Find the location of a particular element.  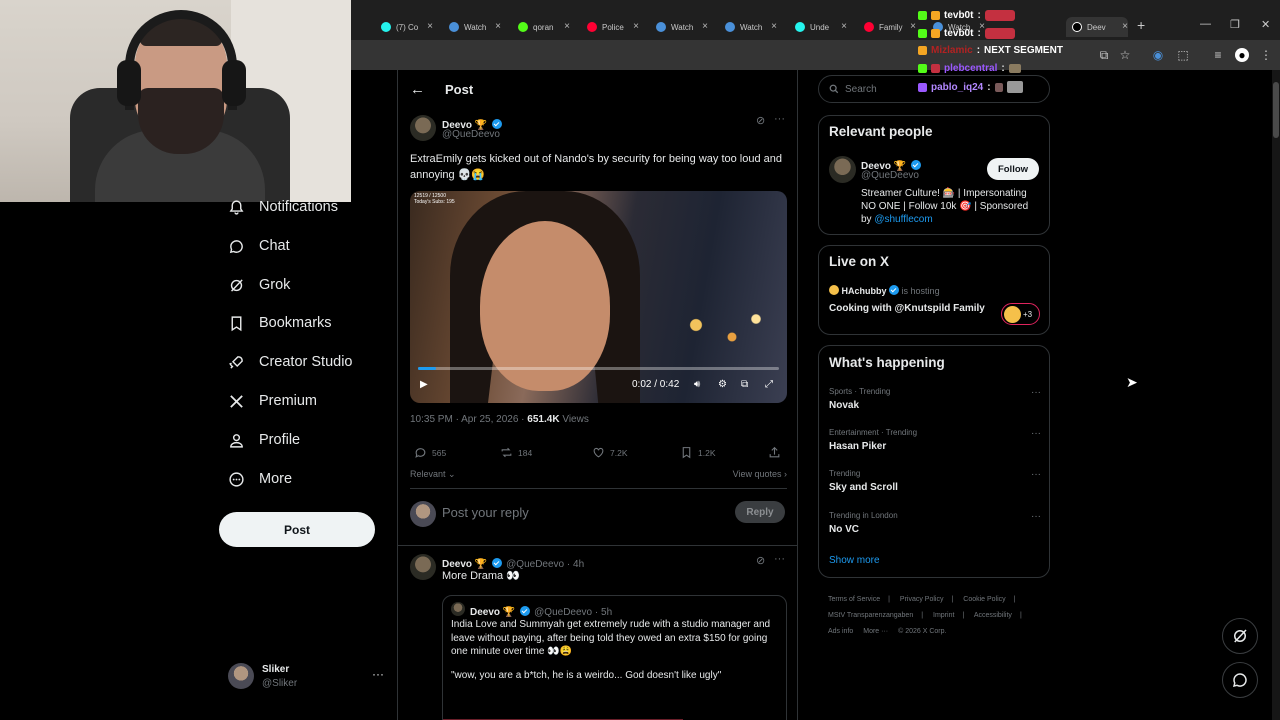

nav-chat: Chat is located at coordinates (259, 246).